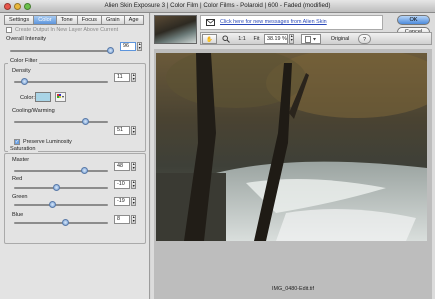 This screenshot has height=299, width=435. Describe the element at coordinates (23, 149) in the screenshot. I see `saturation-title: Saturation` at that location.